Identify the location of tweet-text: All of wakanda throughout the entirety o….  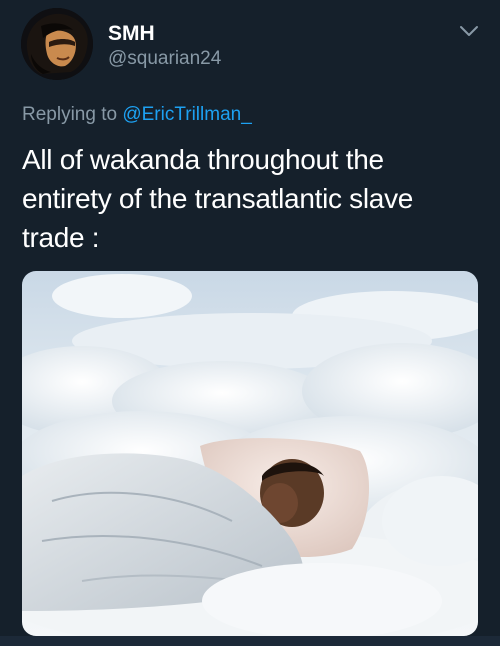
(218, 198).